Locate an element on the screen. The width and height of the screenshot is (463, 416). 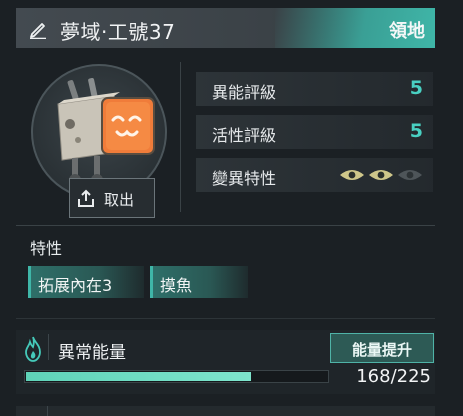
pencil-icon is located at coordinates (38, 29).